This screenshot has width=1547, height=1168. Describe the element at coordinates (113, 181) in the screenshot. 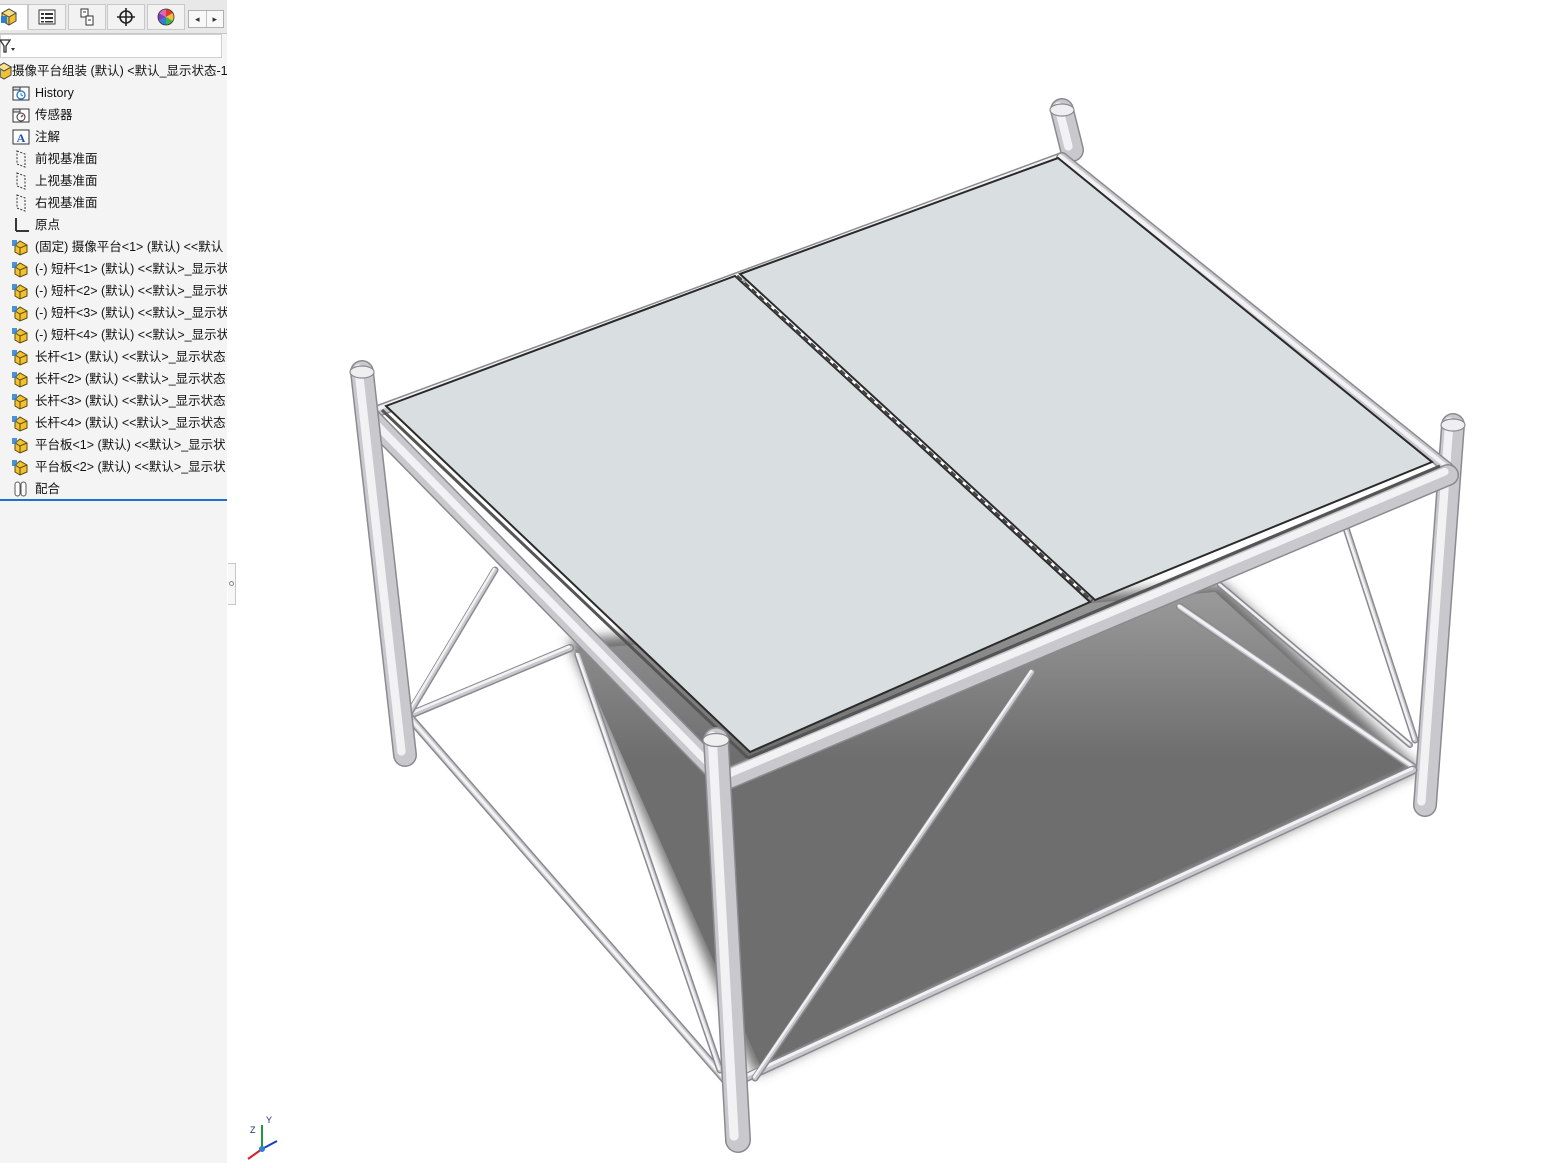

I see `tree-item: 上视基准面` at that location.